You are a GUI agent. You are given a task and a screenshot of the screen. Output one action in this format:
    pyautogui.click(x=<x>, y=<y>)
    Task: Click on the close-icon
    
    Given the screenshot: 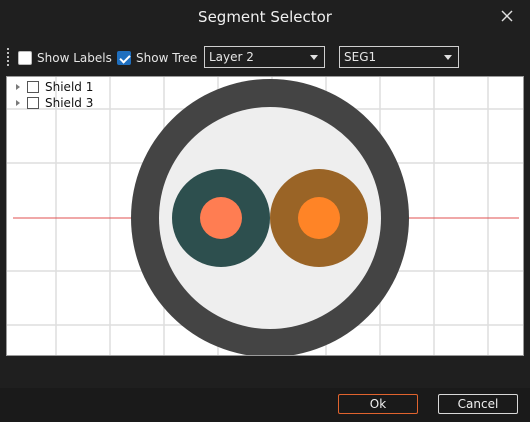 What is the action you would take?
    pyautogui.click(x=507, y=16)
    